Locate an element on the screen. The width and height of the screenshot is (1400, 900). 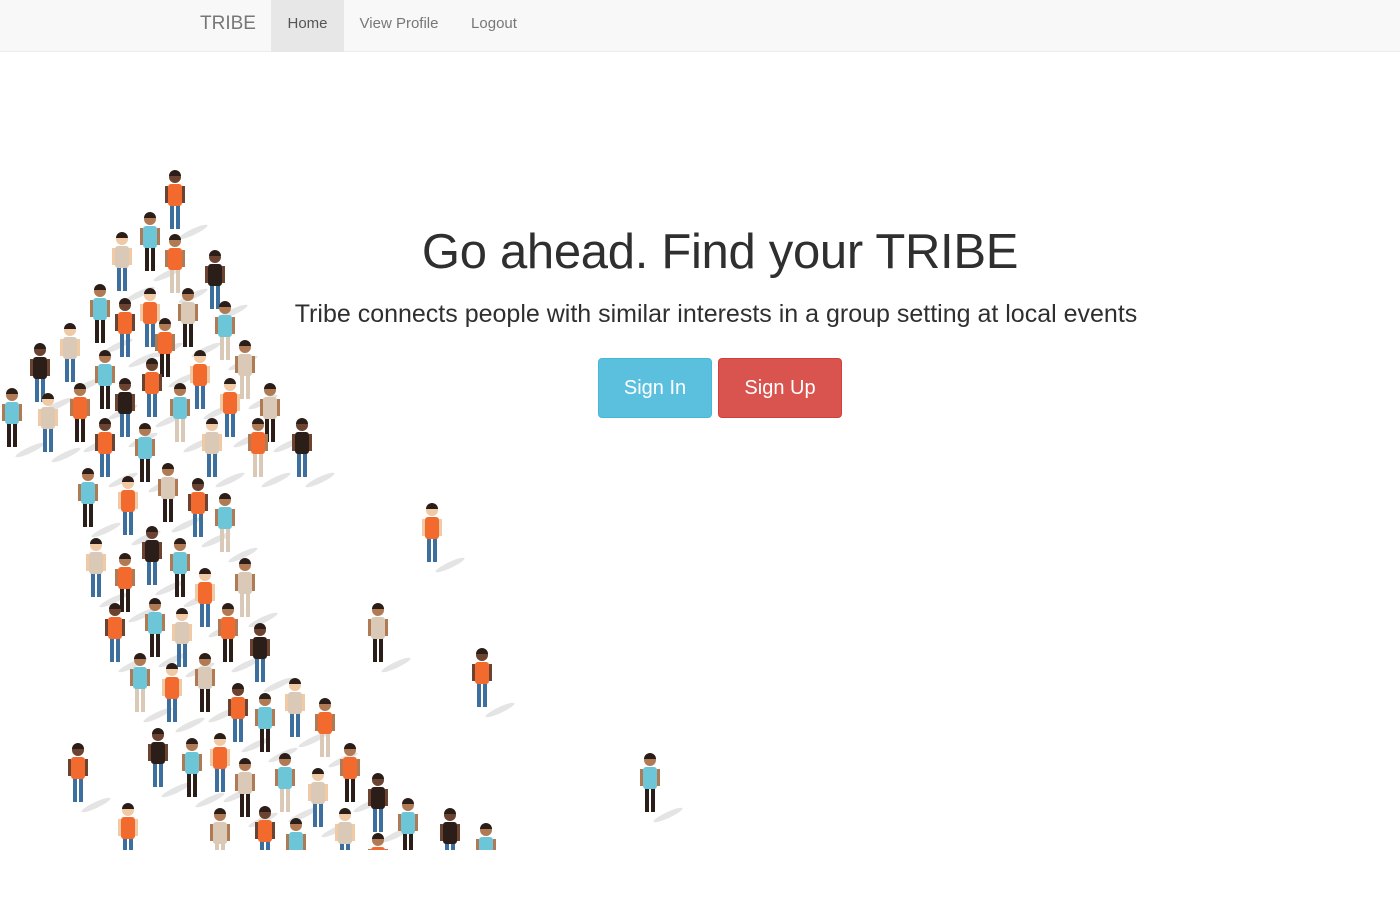
nav-logout-link: Logout is located at coordinates (494, 26).